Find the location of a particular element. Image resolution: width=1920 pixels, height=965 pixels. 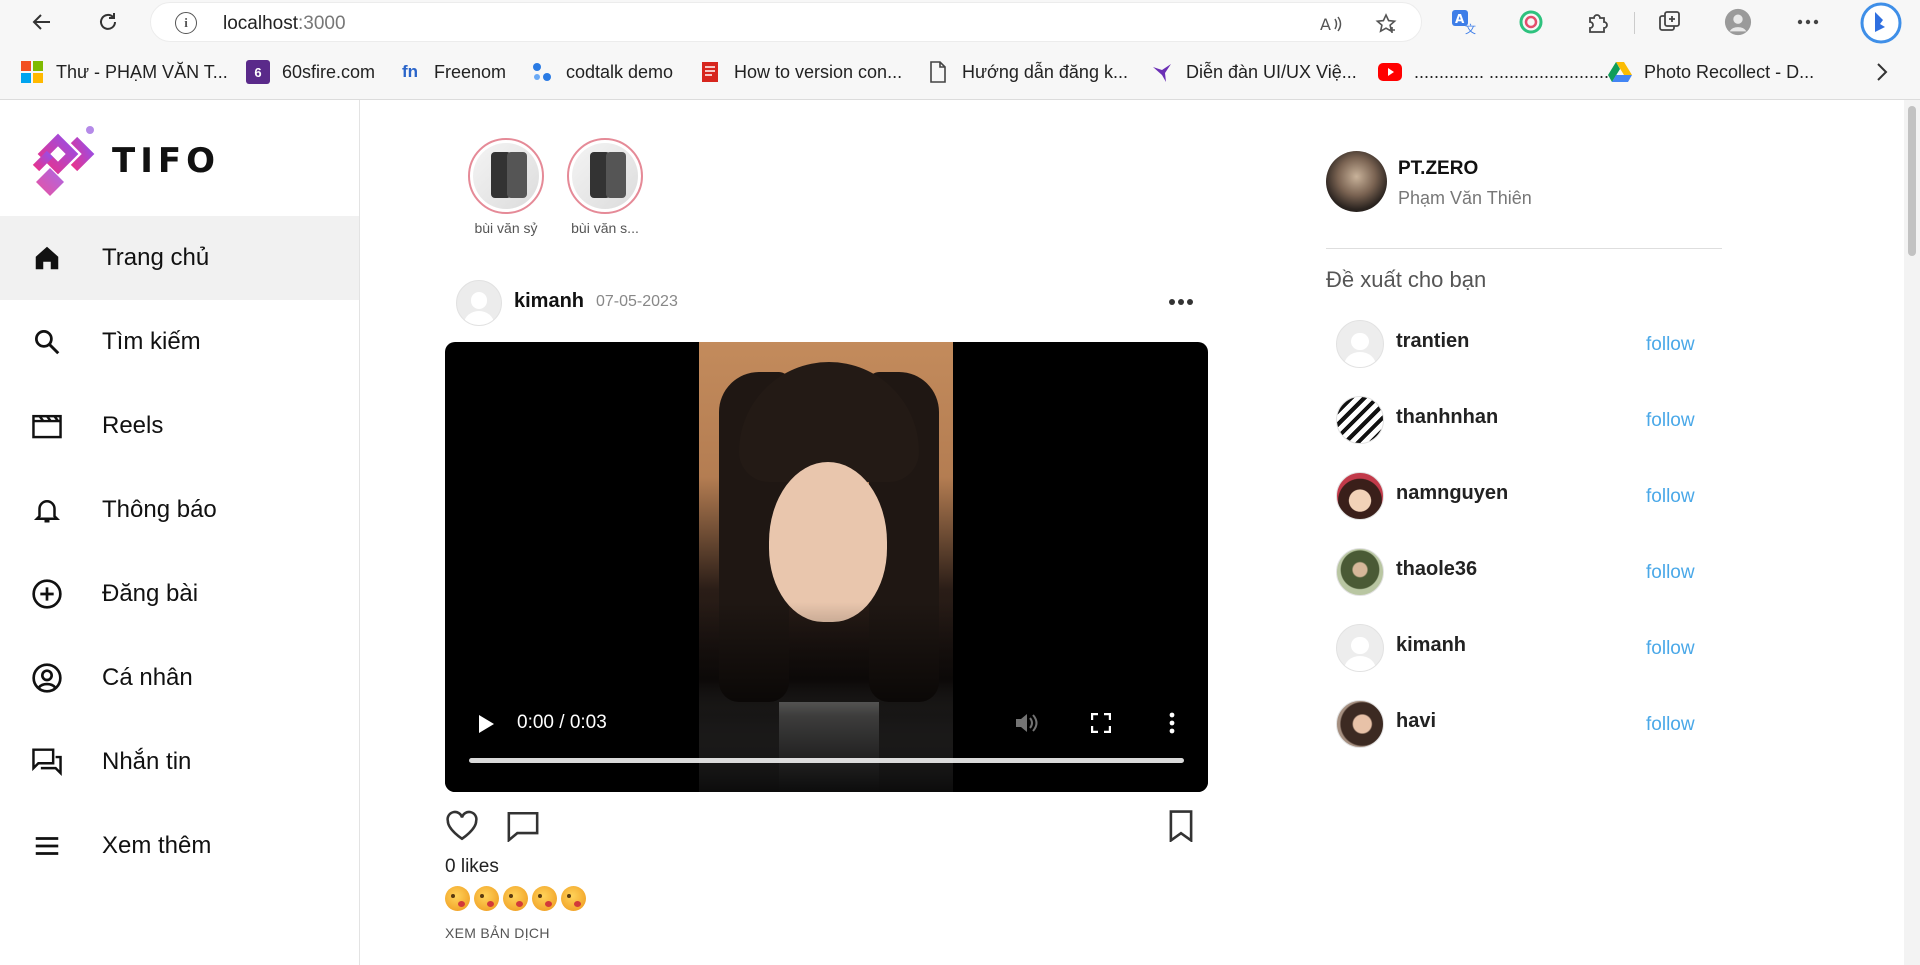

current-user-username: PT.ZERO is located at coordinates (1438, 169).